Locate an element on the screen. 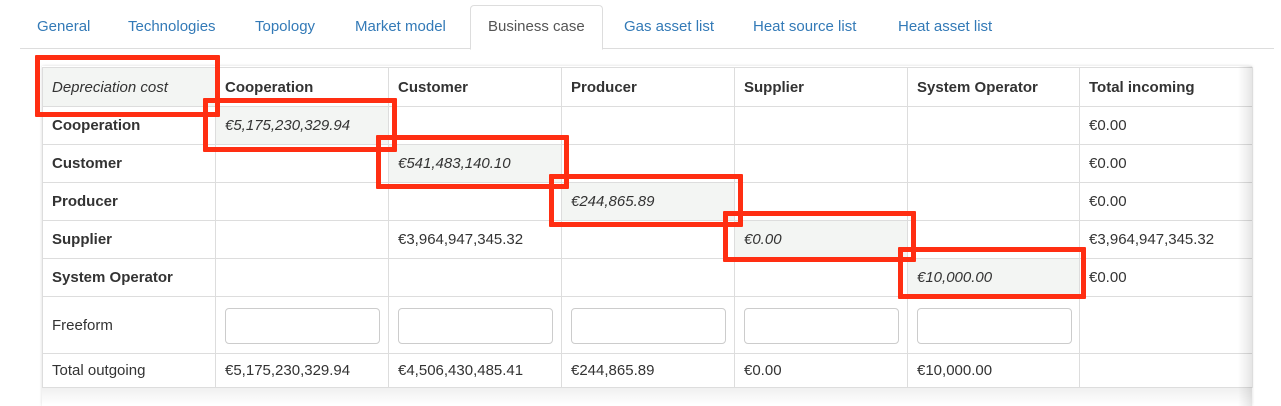 The image size is (1281, 406). tab-gas-asset-list: Gas asset list is located at coordinates (669, 27).